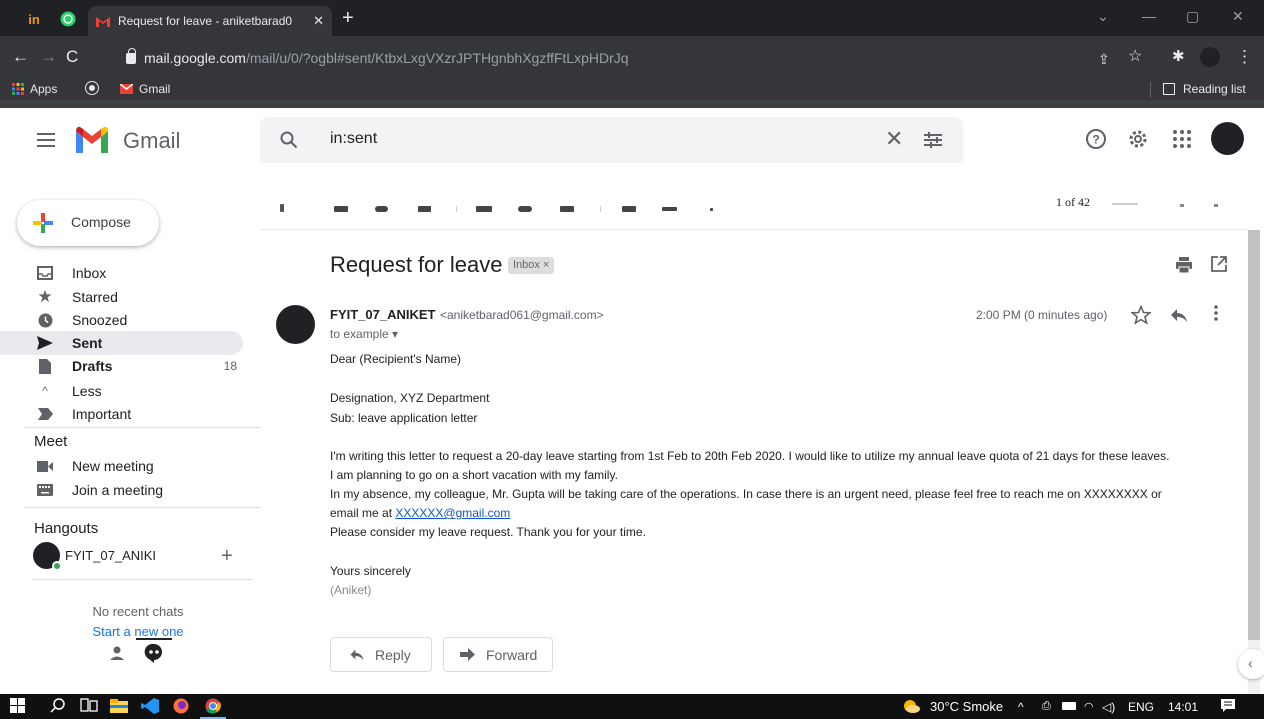 The height and width of the screenshot is (719, 1264). I want to click on gmail-bookmark: Gmail, so click(145, 89).